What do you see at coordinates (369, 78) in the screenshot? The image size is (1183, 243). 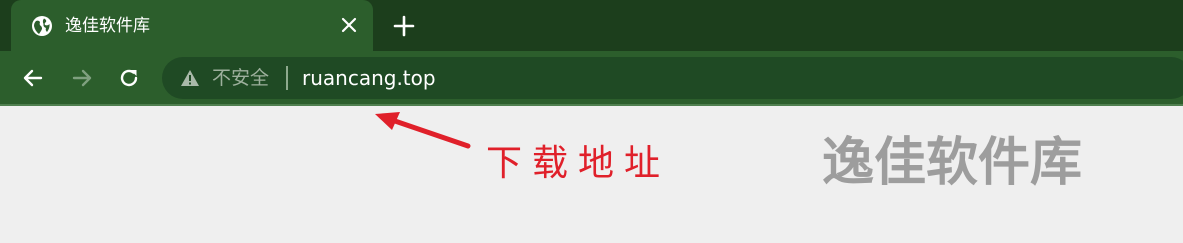 I see `url-text: ruancang.top` at bounding box center [369, 78].